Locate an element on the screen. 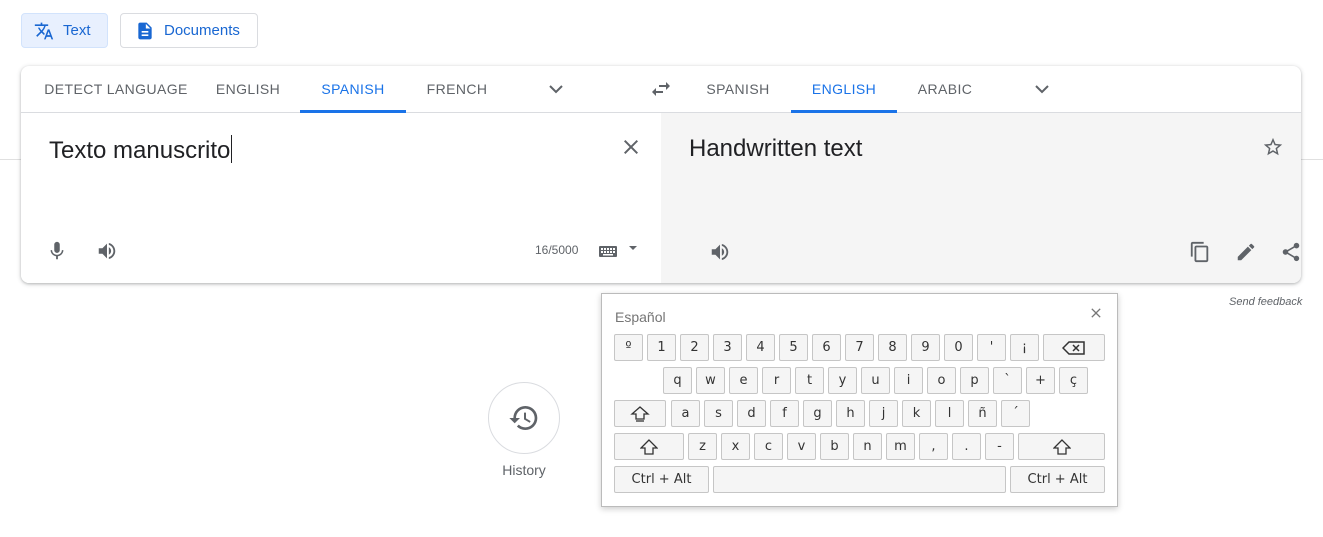  key-row2-10: ` is located at coordinates (1007, 380).